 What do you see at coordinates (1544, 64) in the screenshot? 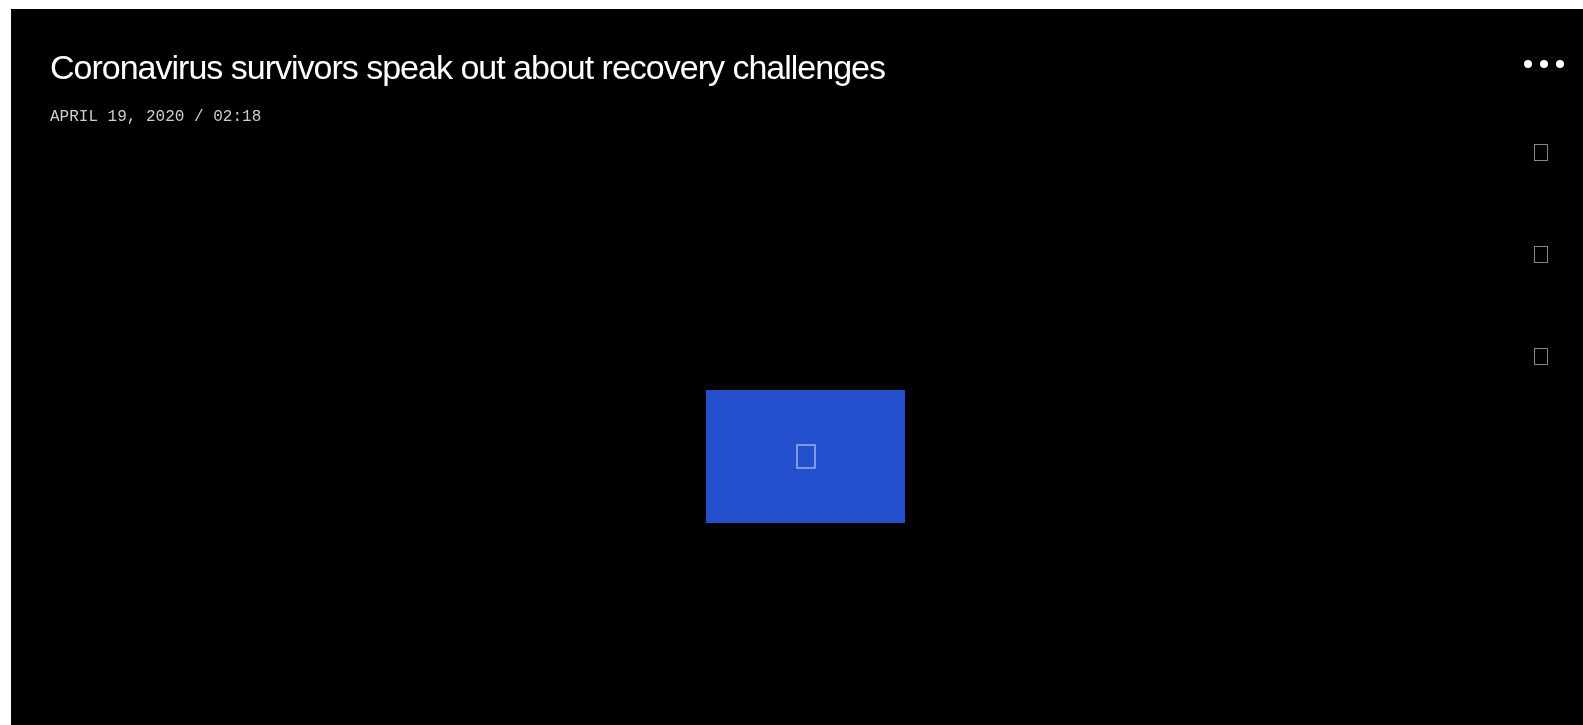
I see `more-icon` at bounding box center [1544, 64].